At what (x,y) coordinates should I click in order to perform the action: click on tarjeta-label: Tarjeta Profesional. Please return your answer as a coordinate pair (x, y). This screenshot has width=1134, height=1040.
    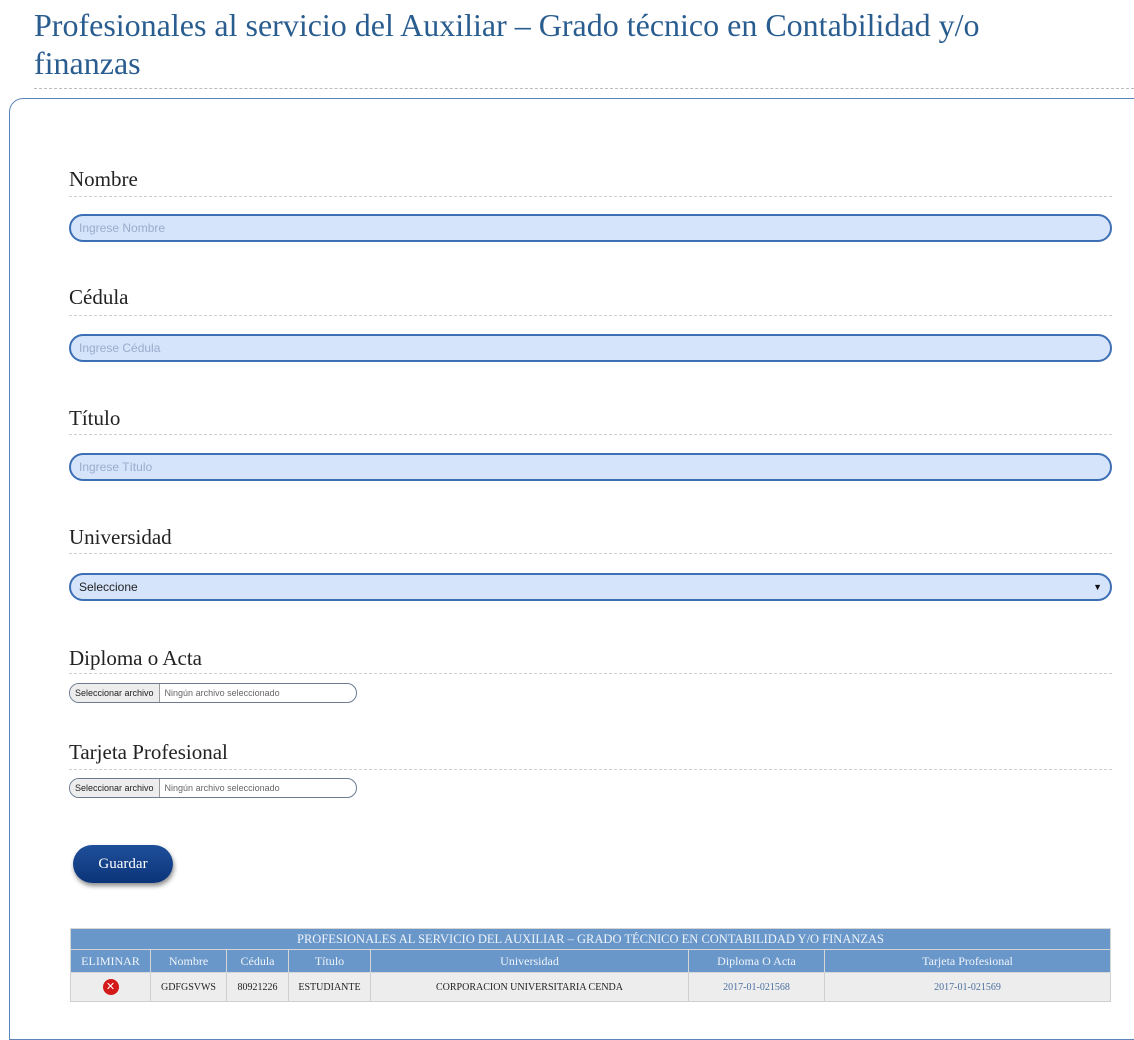
    Looking at the image, I should click on (148, 752).